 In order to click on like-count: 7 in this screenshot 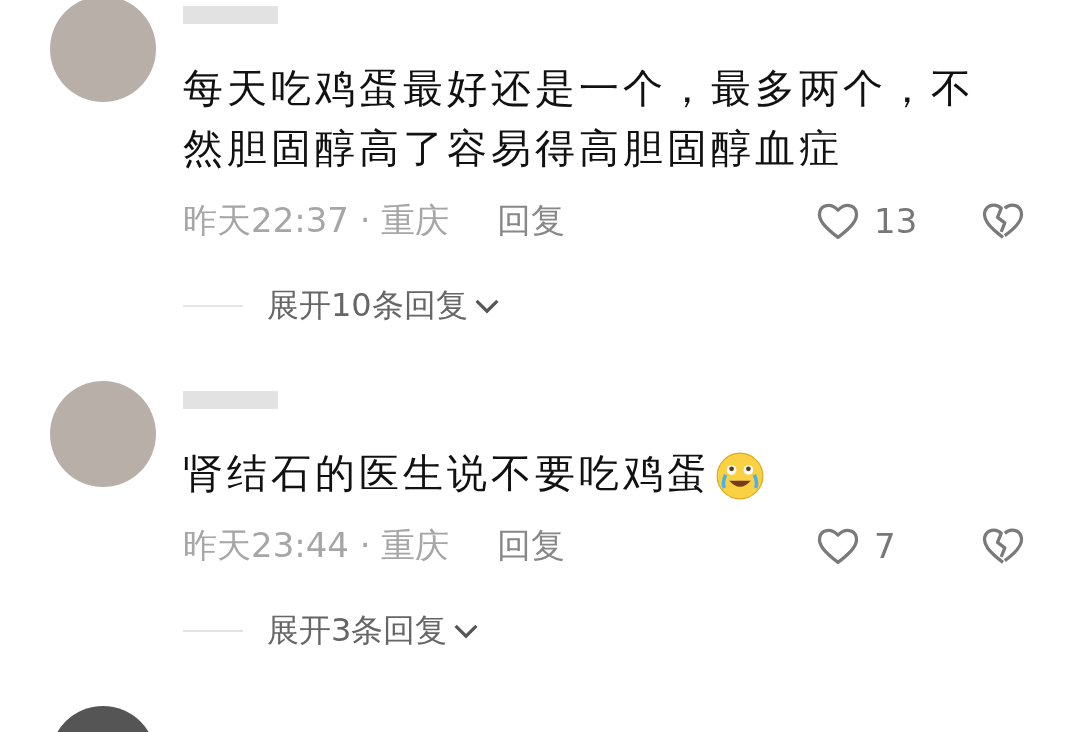, I will do `click(885, 546)`.